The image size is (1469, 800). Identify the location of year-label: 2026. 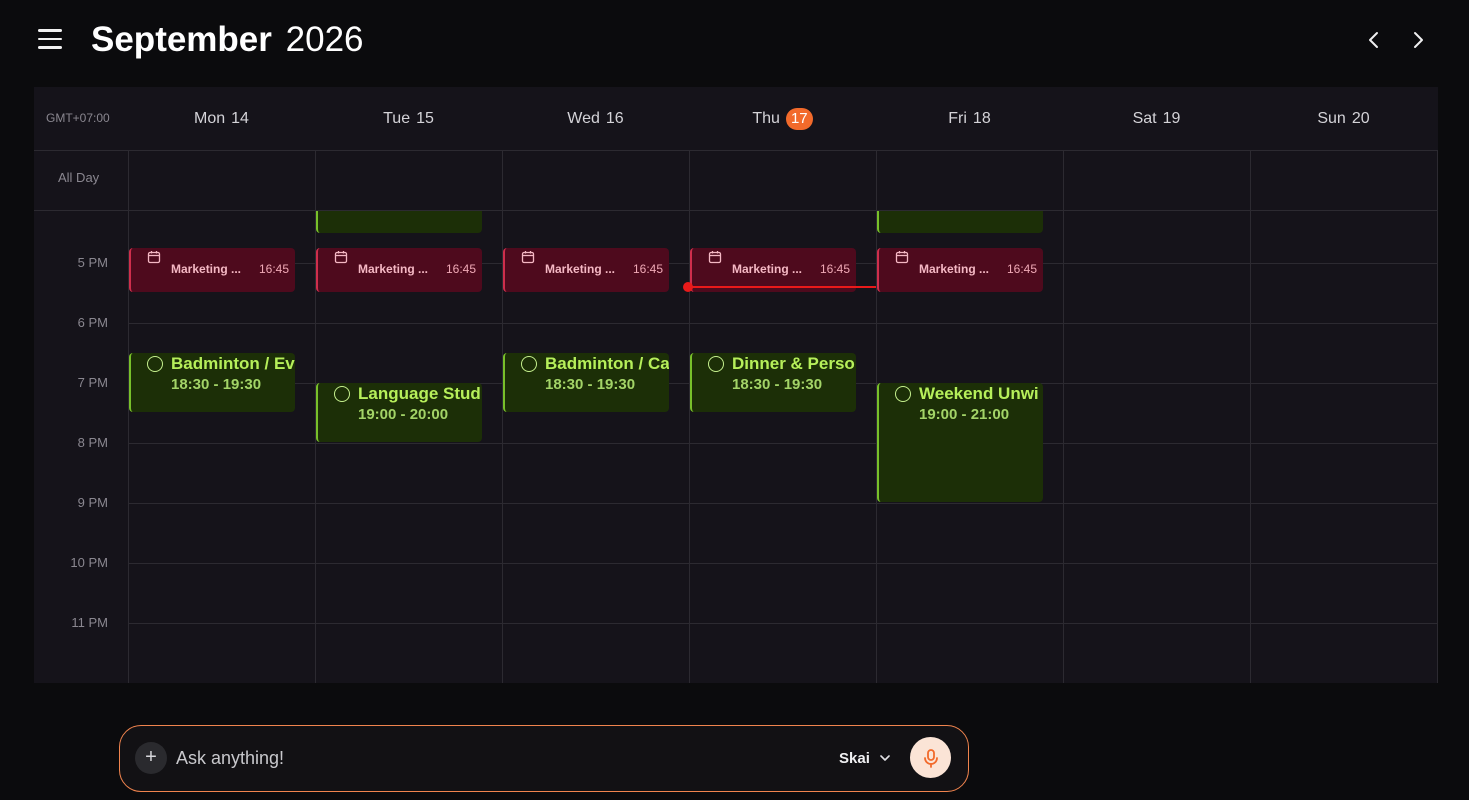
(324, 39).